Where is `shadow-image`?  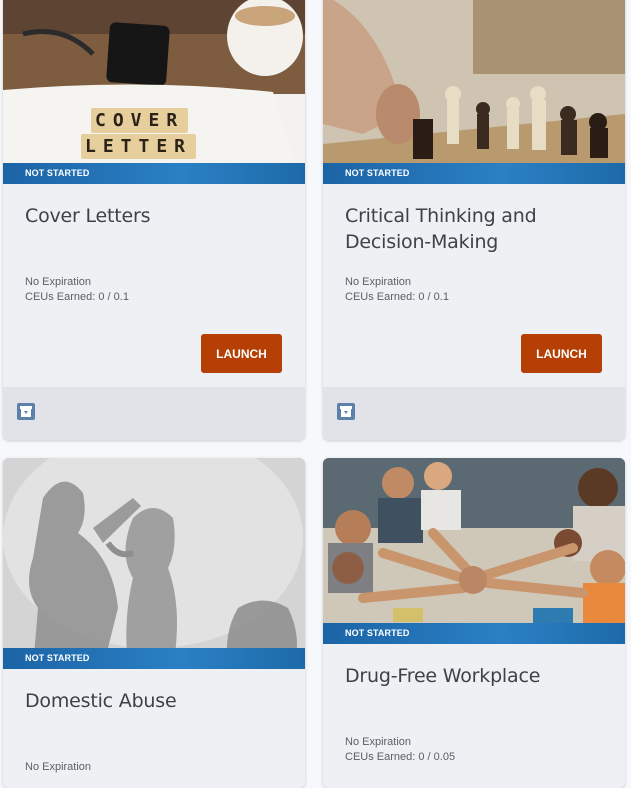
shadow-image is located at coordinates (154, 563).